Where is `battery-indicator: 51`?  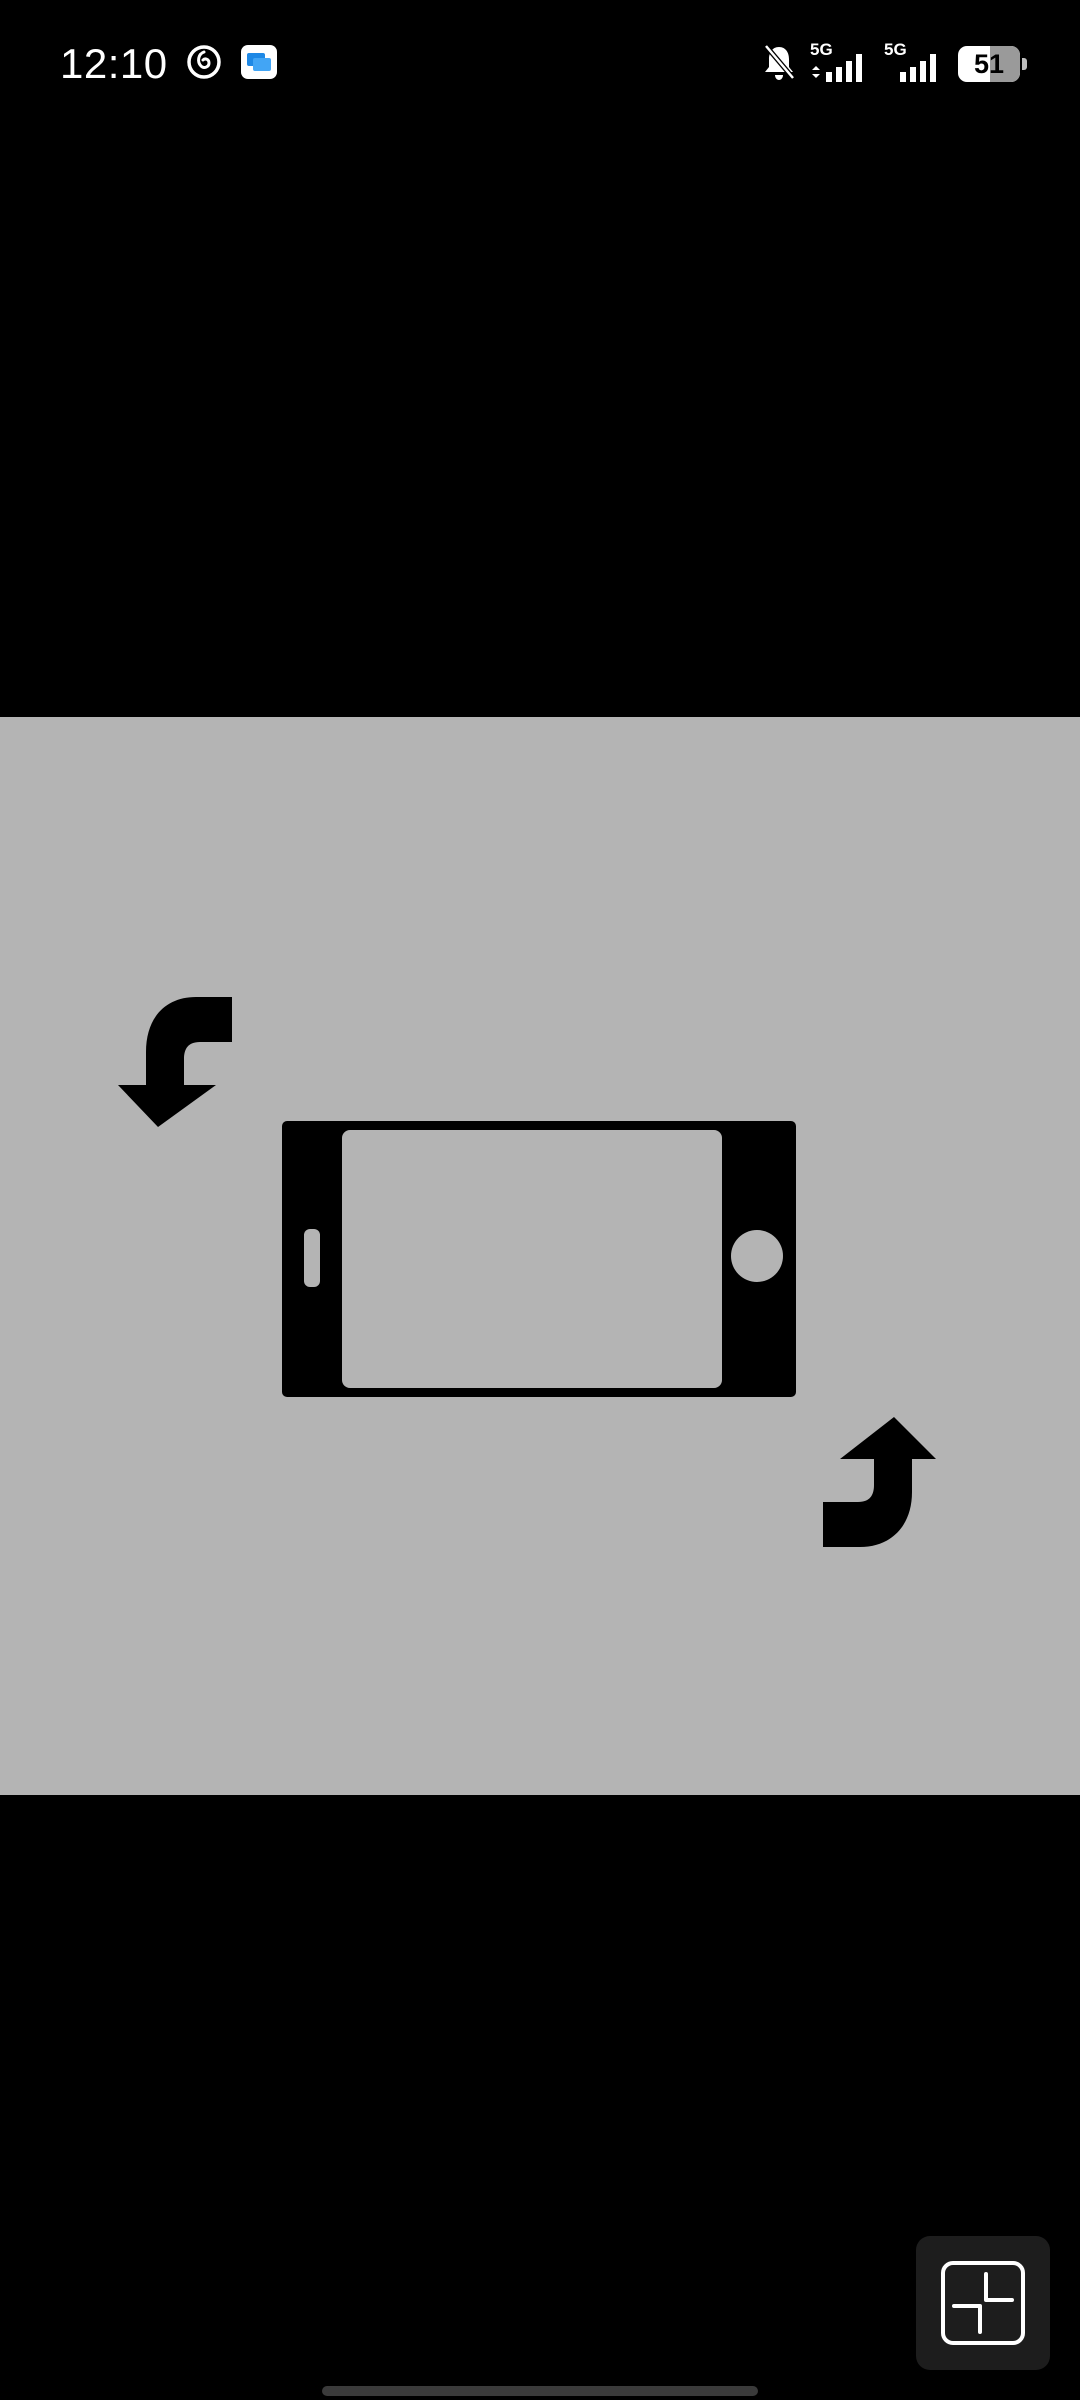
battery-indicator: 51 is located at coordinates (992, 64).